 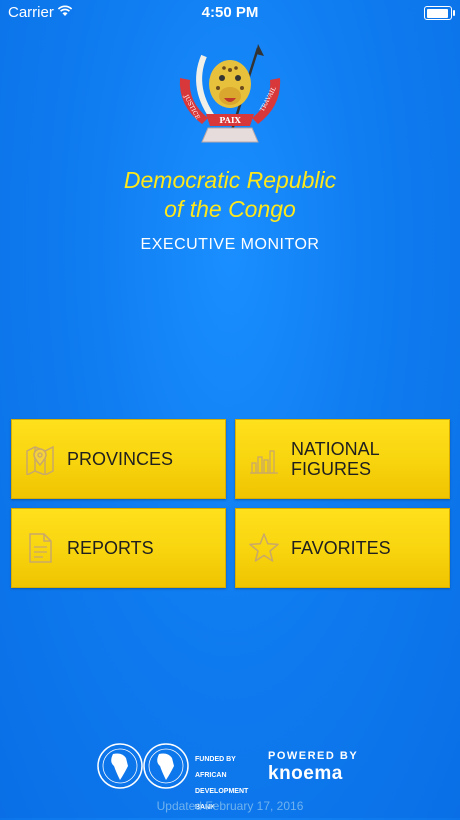 I want to click on provinces-label: PROVINCES, so click(x=120, y=459).